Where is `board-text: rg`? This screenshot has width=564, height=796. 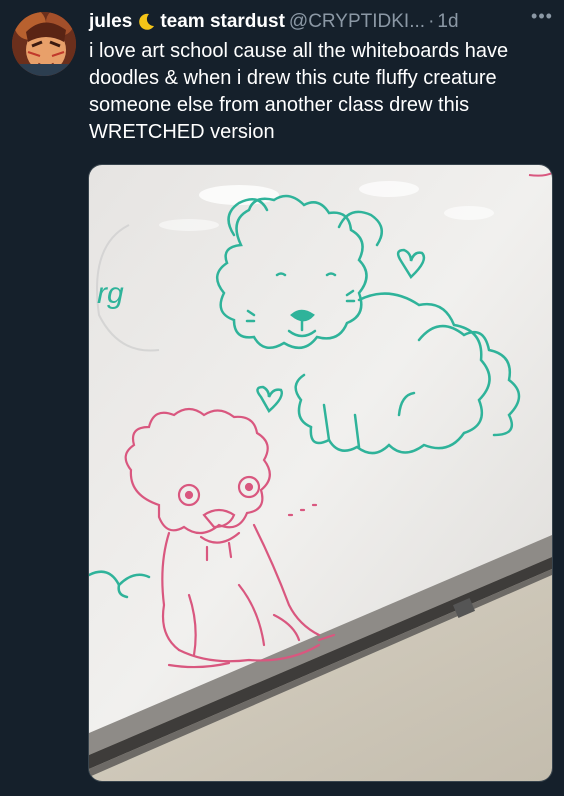 board-text: rg is located at coordinates (110, 293).